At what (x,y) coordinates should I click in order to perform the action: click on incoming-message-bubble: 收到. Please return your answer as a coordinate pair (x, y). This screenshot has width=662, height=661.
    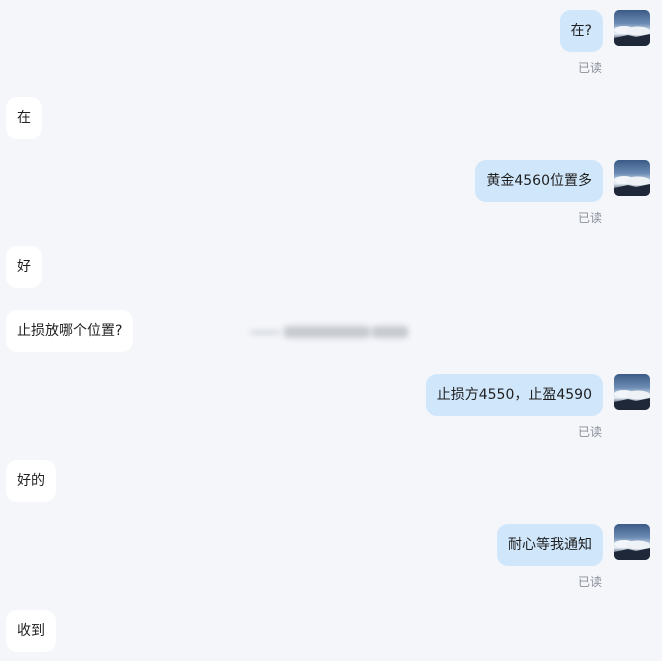
    Looking at the image, I should click on (31, 631).